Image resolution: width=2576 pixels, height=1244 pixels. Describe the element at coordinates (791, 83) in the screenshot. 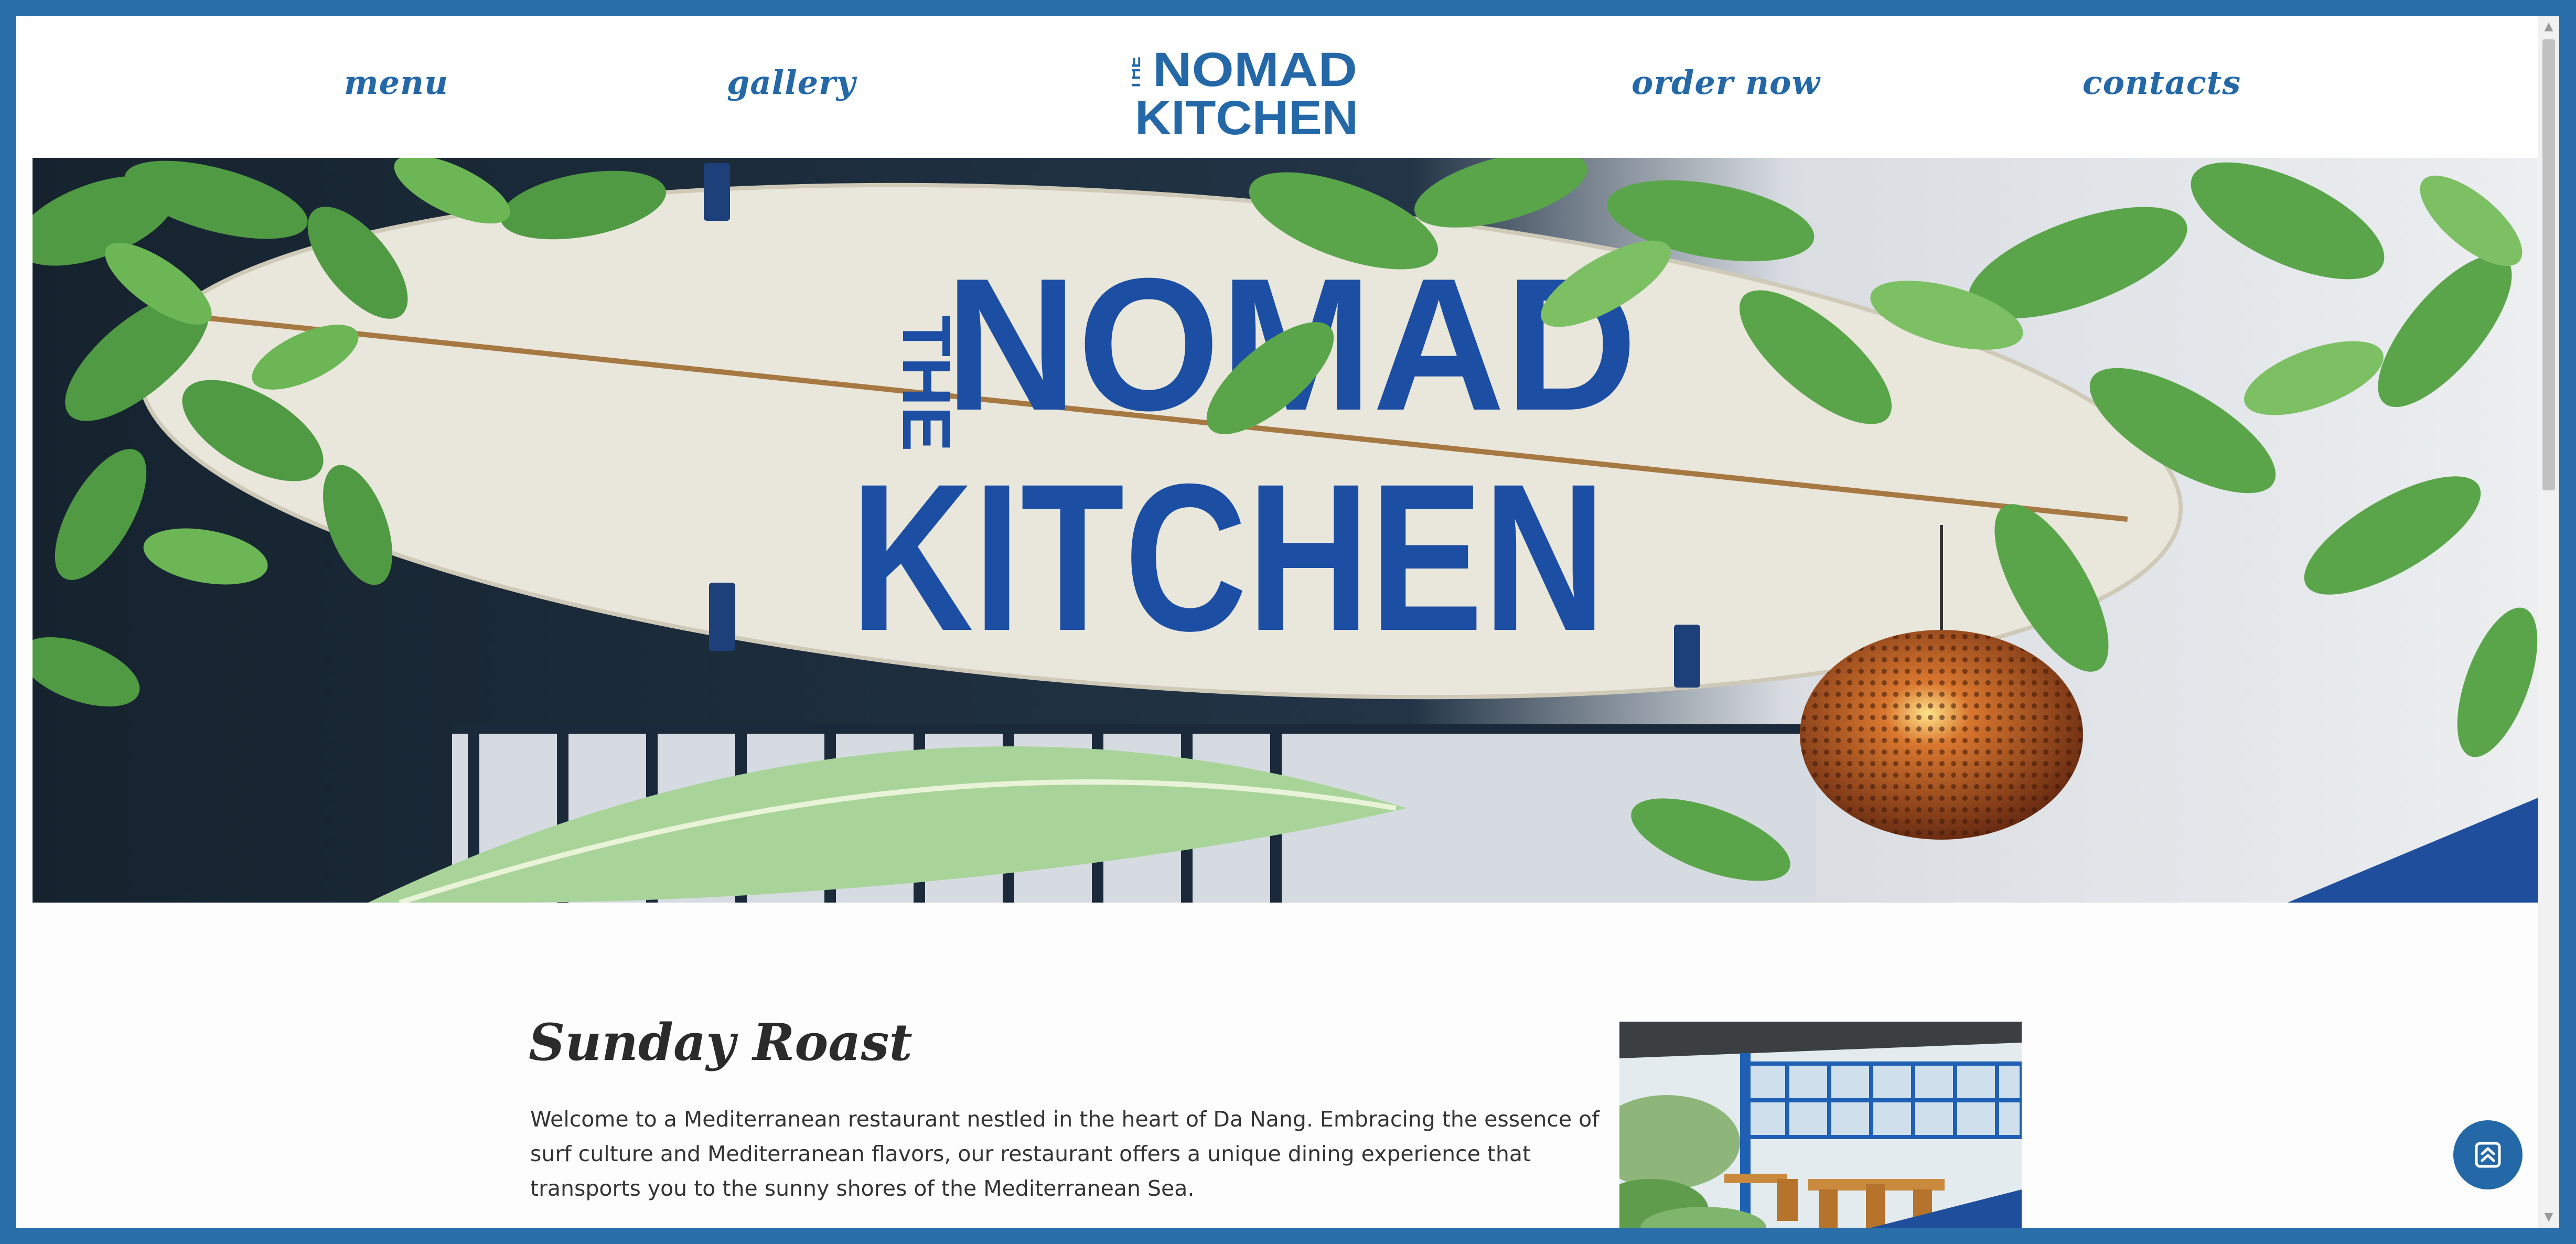

I see `nav-link-gallery: gallery` at that location.